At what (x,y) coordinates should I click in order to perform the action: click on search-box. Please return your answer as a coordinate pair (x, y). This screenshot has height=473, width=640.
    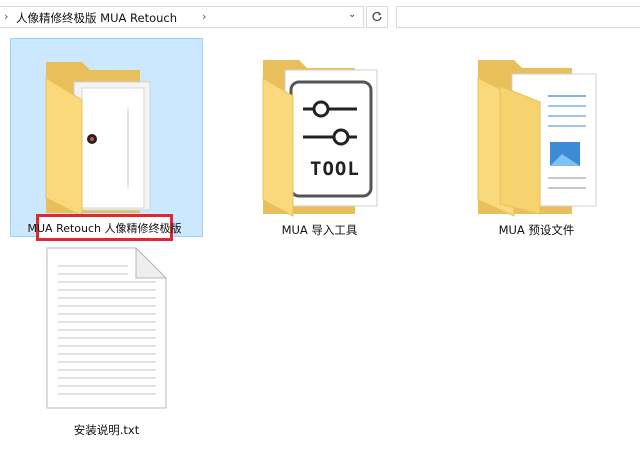
    Looking at the image, I should click on (518, 17).